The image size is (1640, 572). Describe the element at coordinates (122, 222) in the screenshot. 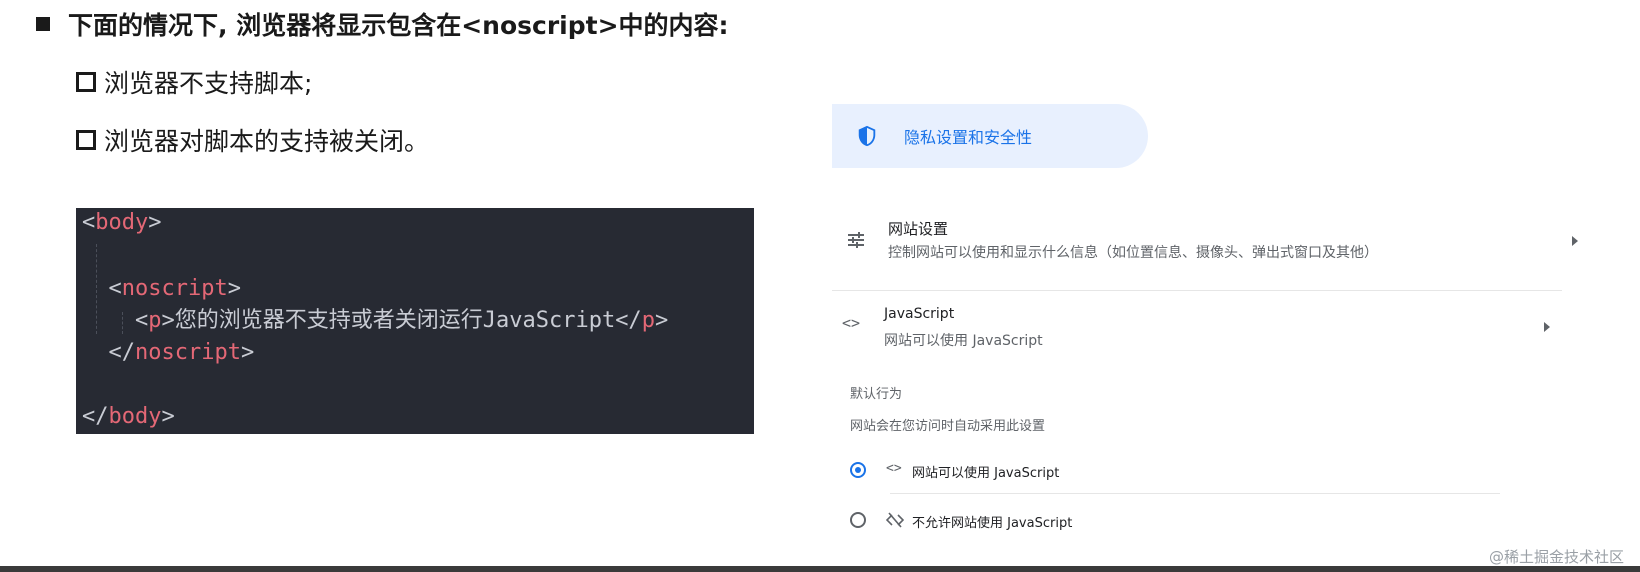

I see `code-line-open-body: <body>` at that location.